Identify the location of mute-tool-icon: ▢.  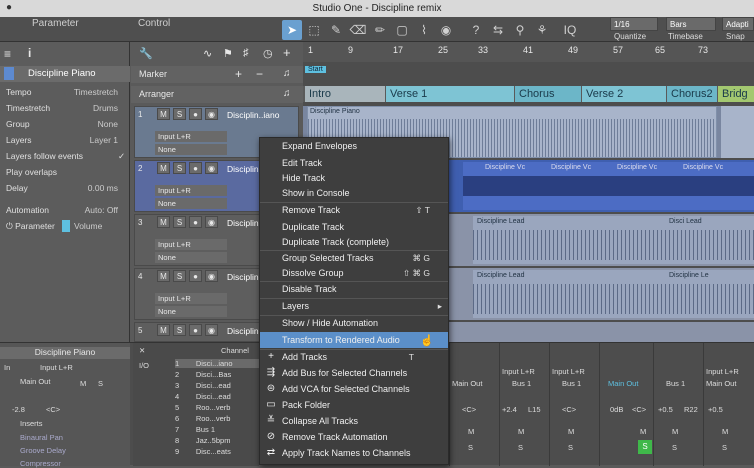
(402, 30).